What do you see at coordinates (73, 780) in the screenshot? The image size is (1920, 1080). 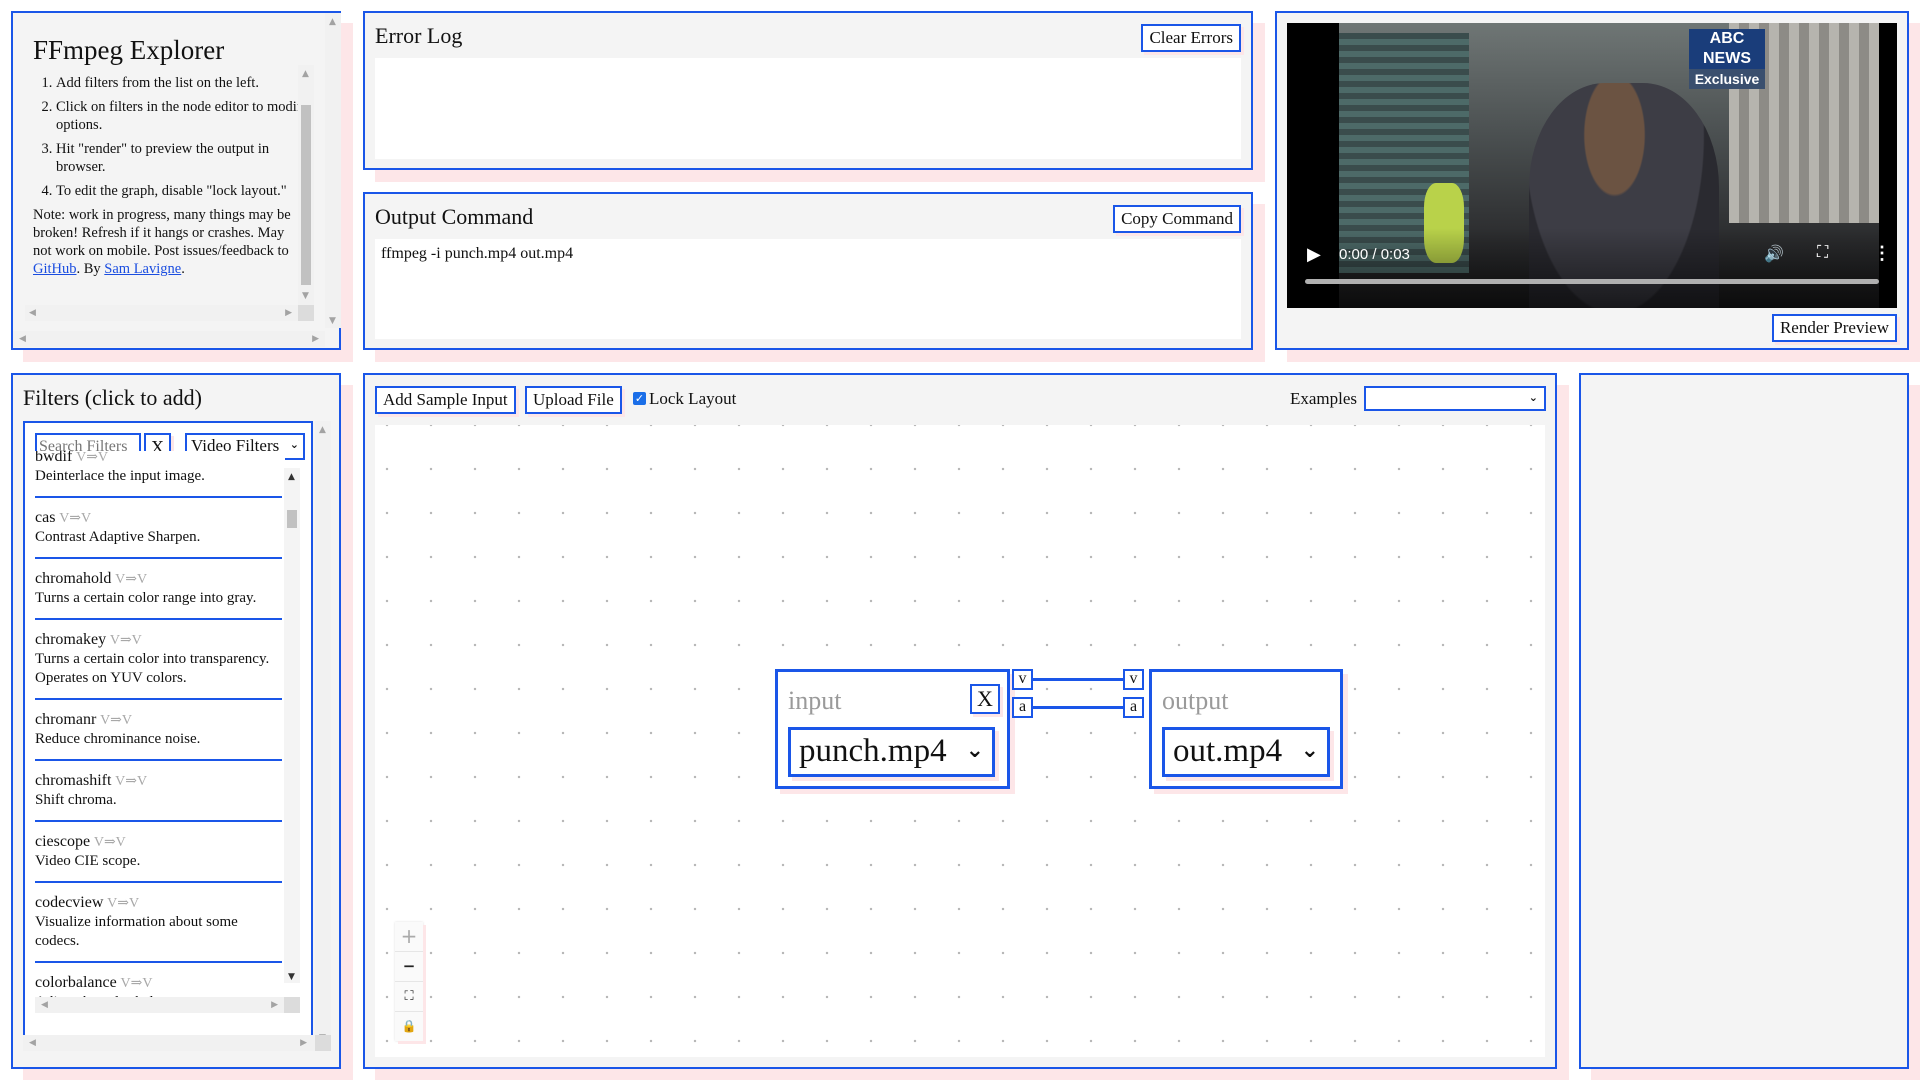 I see `filter-name: chromashift` at bounding box center [73, 780].